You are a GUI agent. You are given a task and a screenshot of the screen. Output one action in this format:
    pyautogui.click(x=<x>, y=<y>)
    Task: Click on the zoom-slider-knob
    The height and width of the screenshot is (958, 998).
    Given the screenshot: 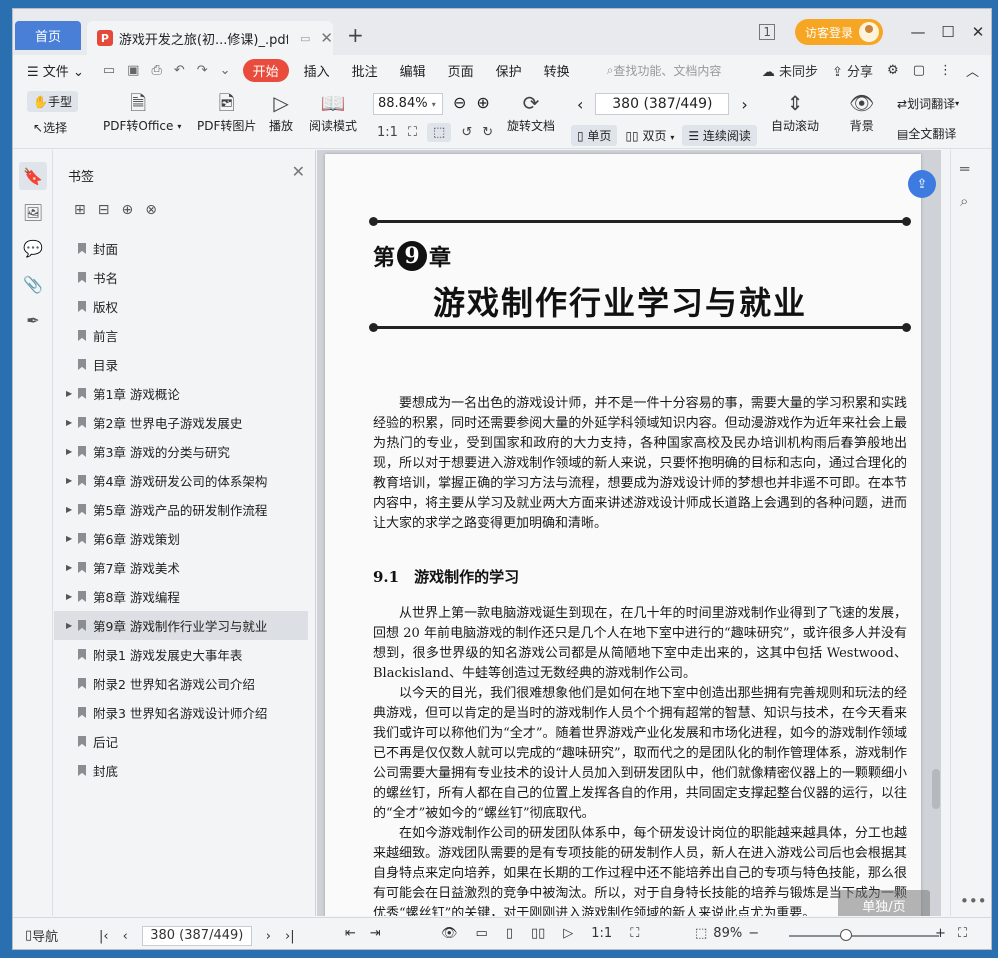 What is the action you would take?
    pyautogui.click(x=846, y=935)
    